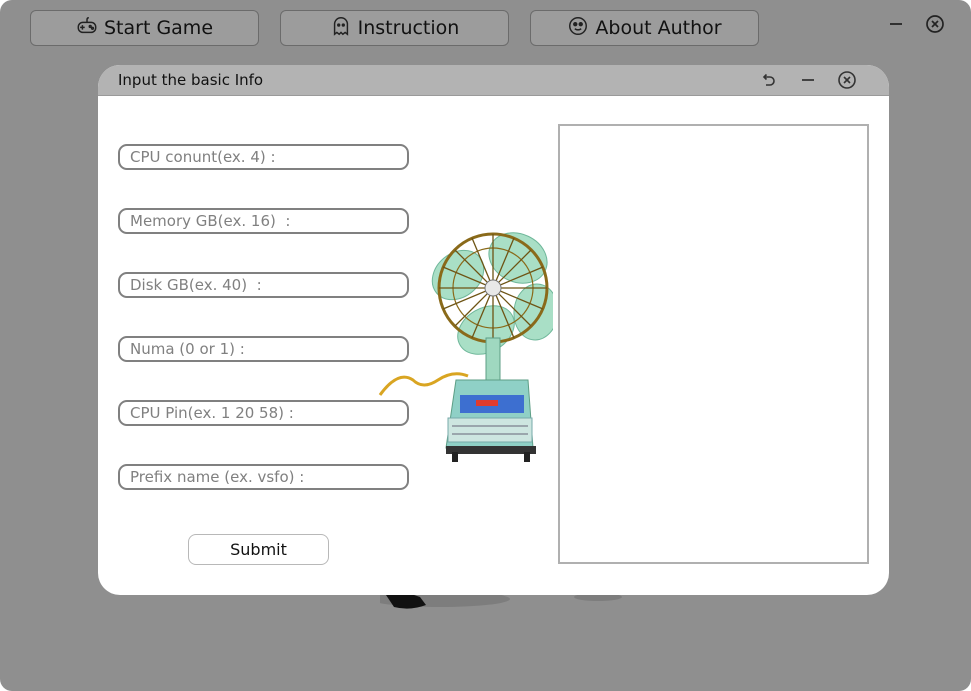 The width and height of the screenshot is (971, 691). Describe the element at coordinates (263, 221) in the screenshot. I see `memory-field` at that location.